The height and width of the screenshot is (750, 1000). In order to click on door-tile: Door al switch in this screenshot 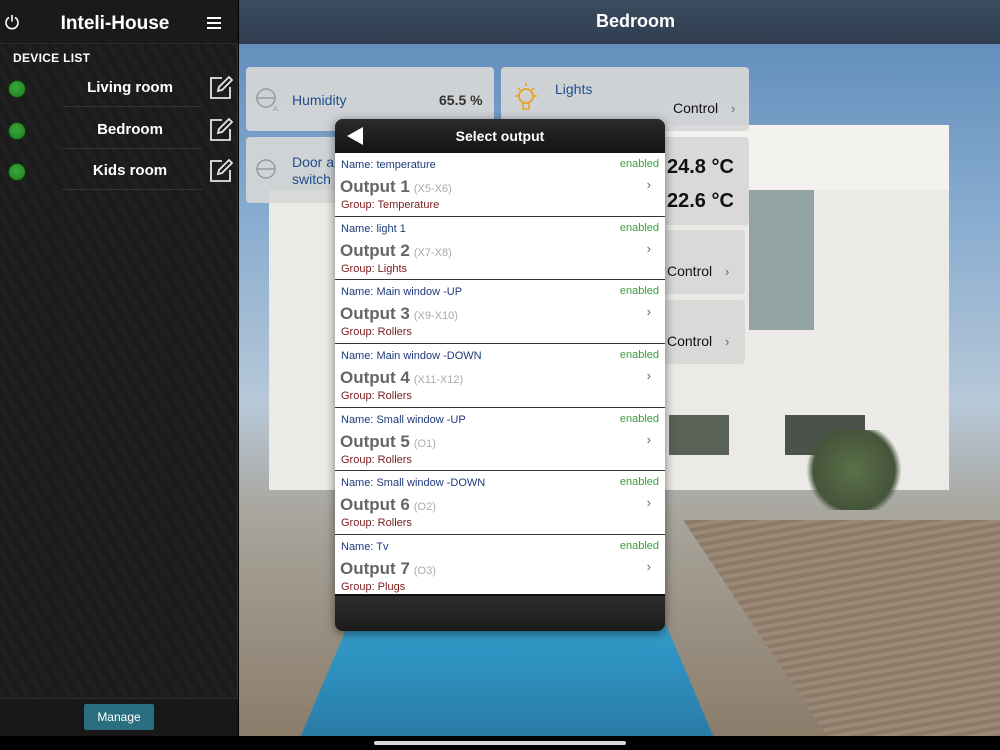, I will do `click(296, 170)`.